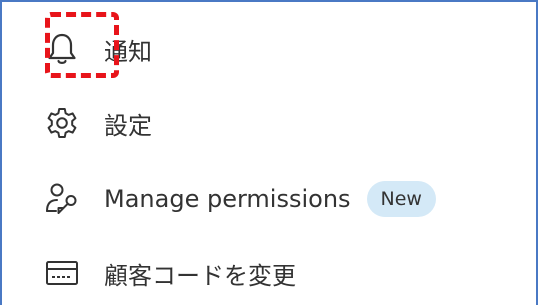 The width and height of the screenshot is (538, 305). I want to click on user-key-icon, so click(62, 199).